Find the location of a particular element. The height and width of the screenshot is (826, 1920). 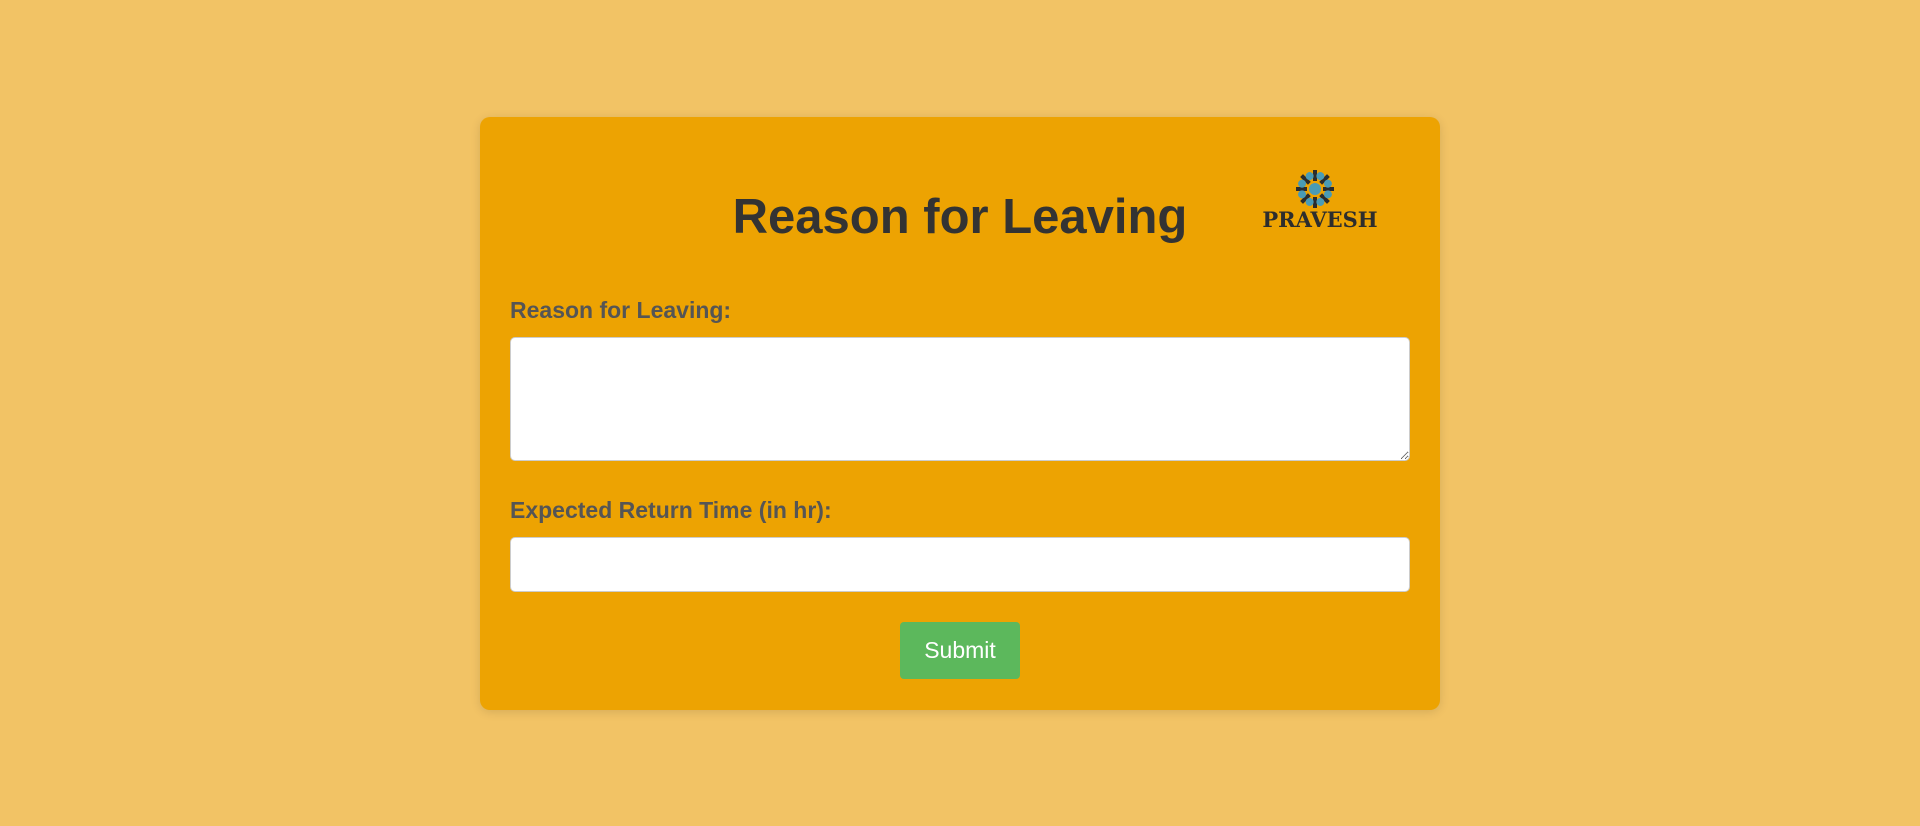

reason-textarea is located at coordinates (960, 399).